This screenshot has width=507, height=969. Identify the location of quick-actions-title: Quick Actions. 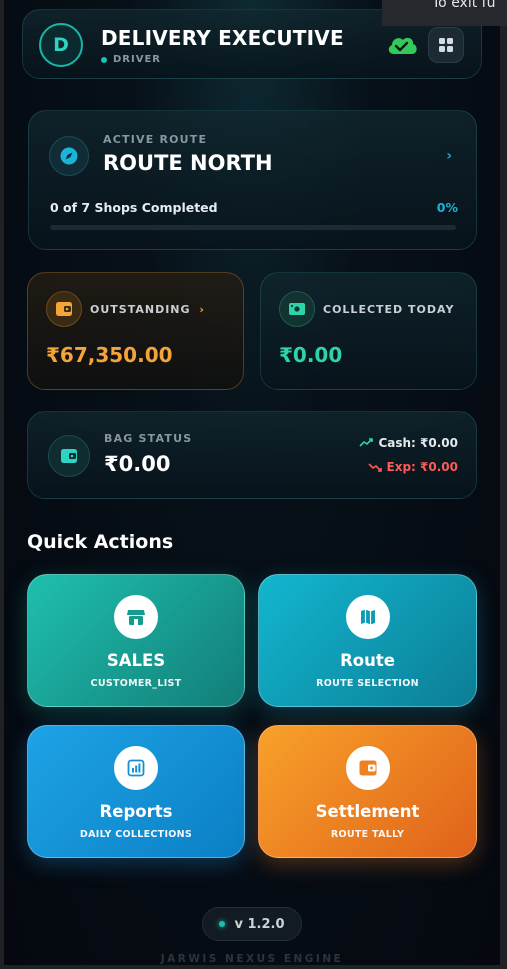
(100, 542).